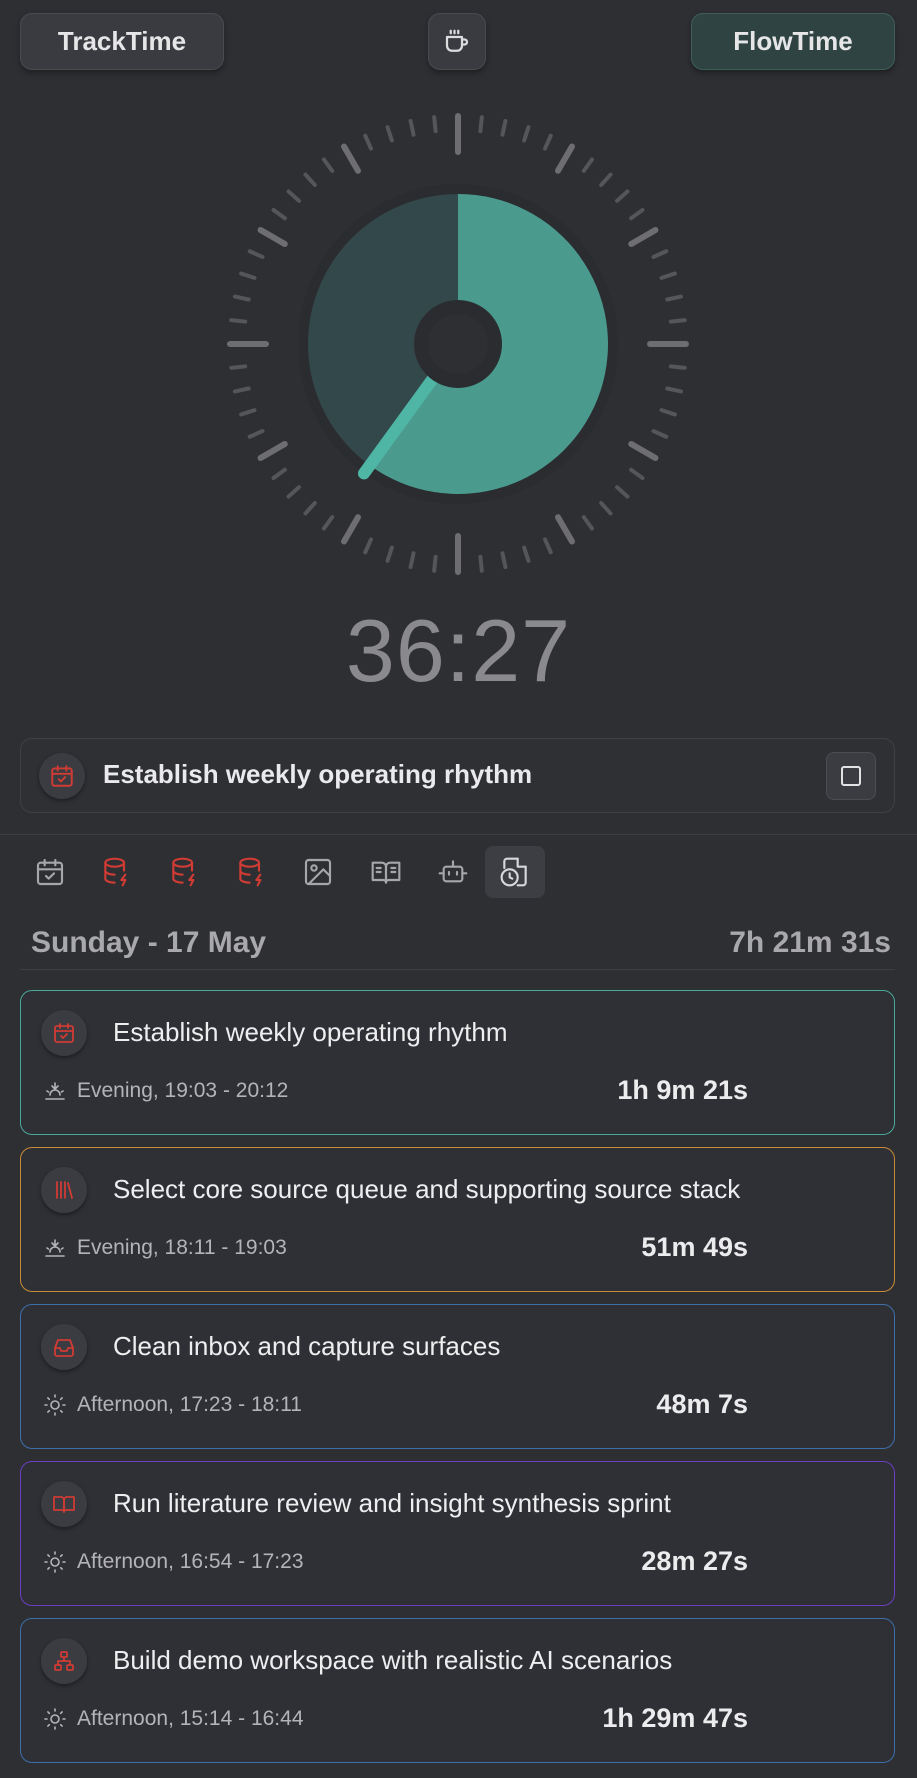 Image resolution: width=917 pixels, height=1778 pixels. I want to click on library-icon, so click(64, 1190).